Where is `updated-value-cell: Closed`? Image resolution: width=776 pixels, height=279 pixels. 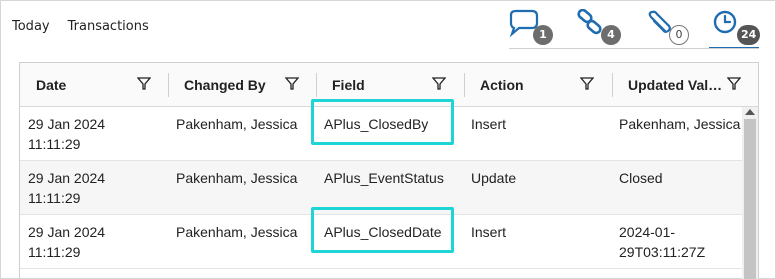
updated-value-cell: Closed is located at coordinates (641, 178).